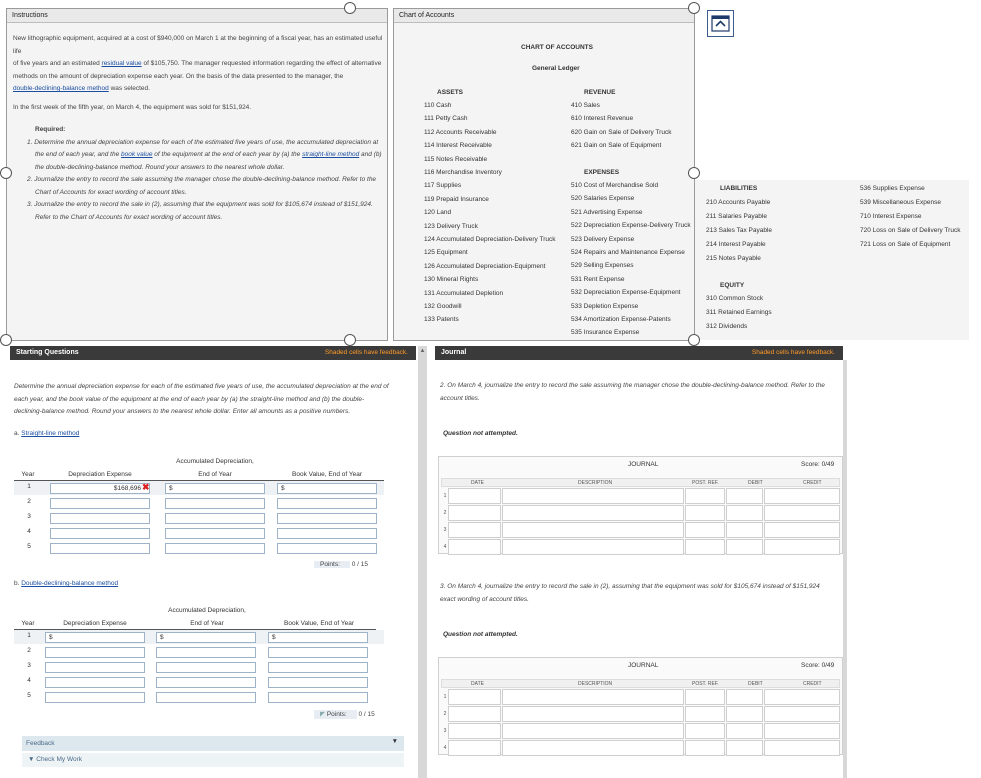 The width and height of the screenshot is (981, 778). What do you see at coordinates (330, 154) in the screenshot?
I see `straight-line-link: straight-line method` at bounding box center [330, 154].